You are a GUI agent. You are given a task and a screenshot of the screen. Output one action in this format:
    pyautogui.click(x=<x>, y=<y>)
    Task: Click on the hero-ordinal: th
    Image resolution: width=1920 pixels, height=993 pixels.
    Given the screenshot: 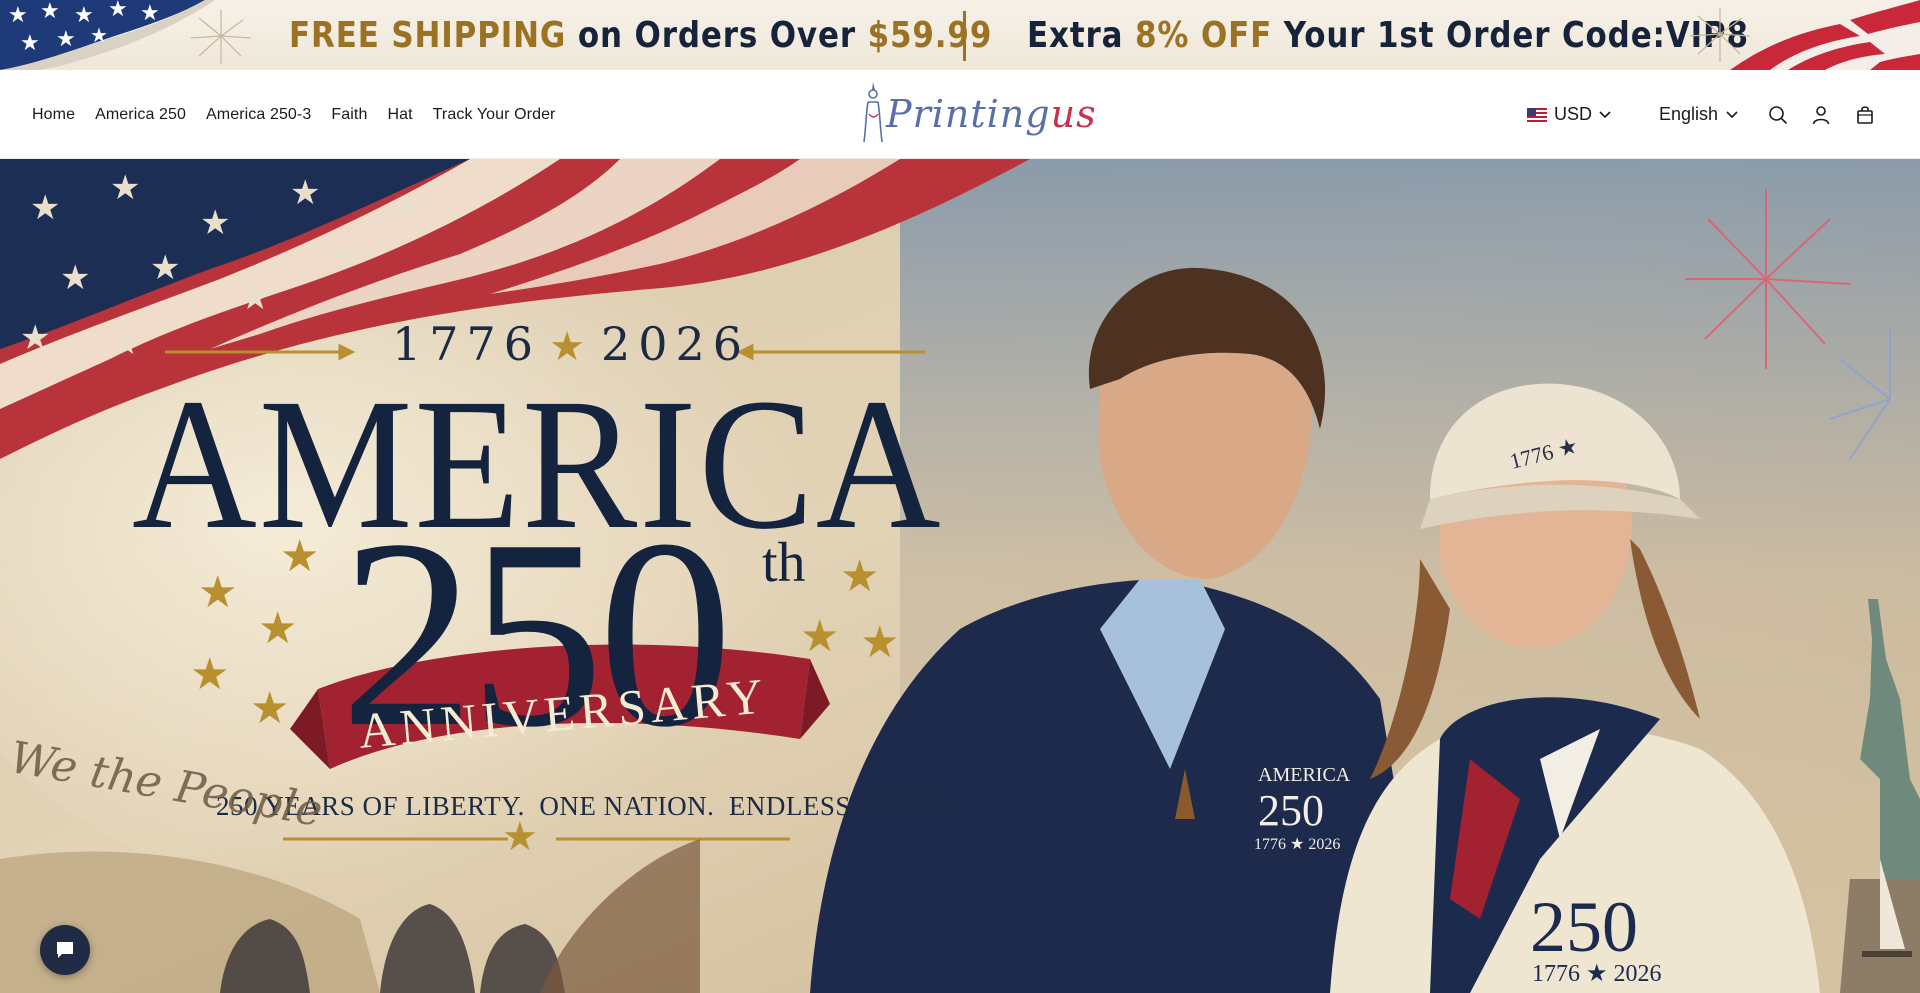 What is the action you would take?
    pyautogui.click(x=784, y=563)
    